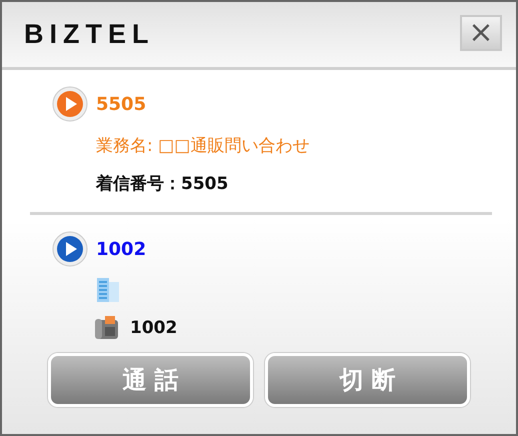 This screenshot has height=436, width=518. What do you see at coordinates (203, 145) in the screenshot?
I see `service-name: 業務名: □□通販問い合わせ` at bounding box center [203, 145].